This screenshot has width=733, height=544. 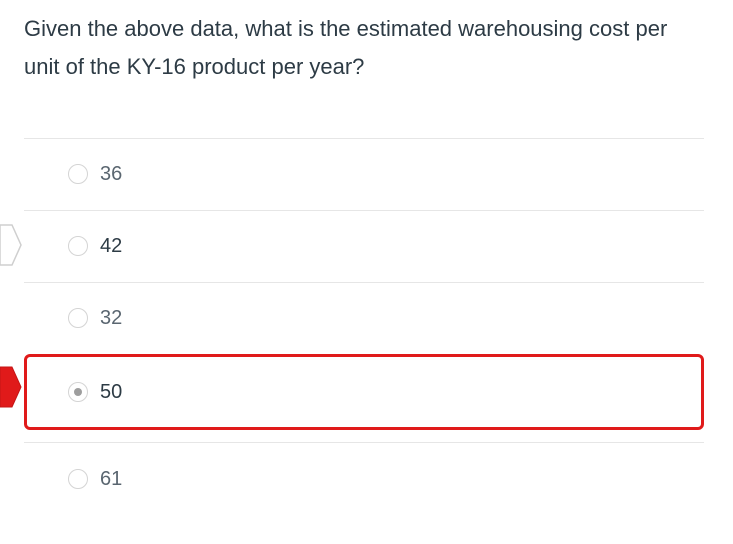 I want to click on radio-button-checked, so click(x=78, y=392).